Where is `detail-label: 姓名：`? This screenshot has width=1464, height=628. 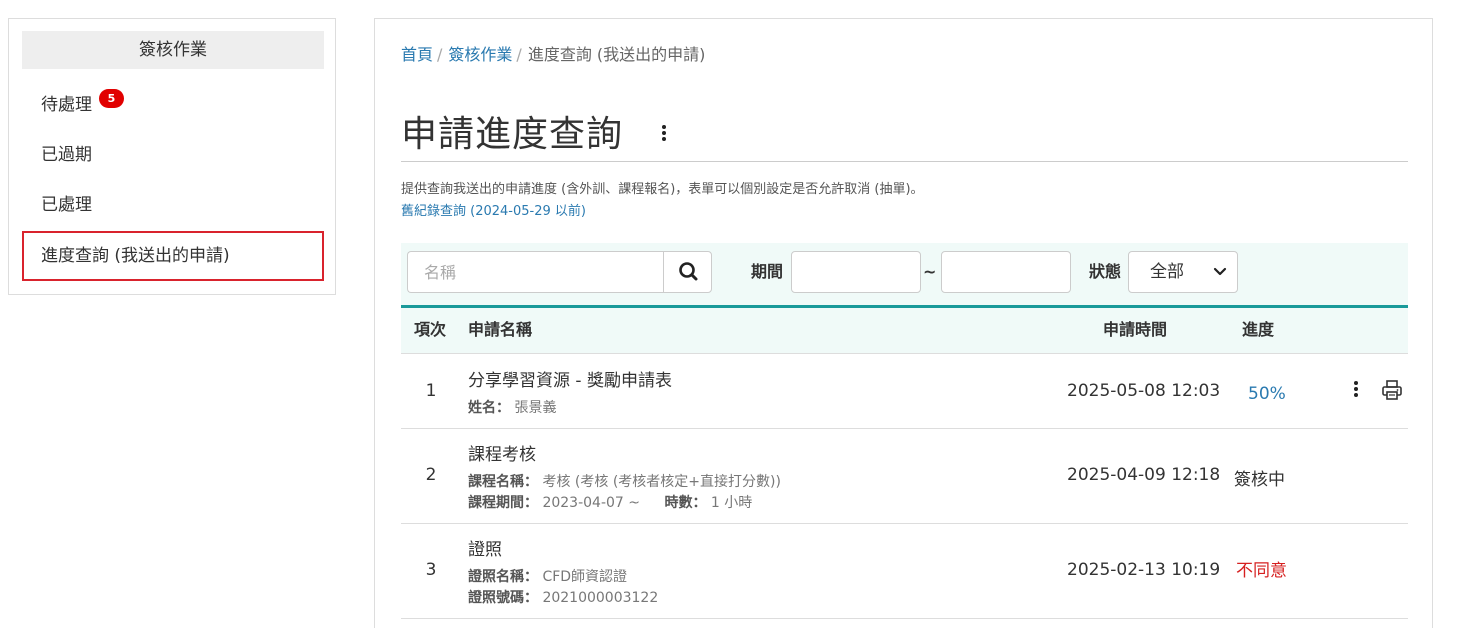
detail-label: 姓名： is located at coordinates (489, 408).